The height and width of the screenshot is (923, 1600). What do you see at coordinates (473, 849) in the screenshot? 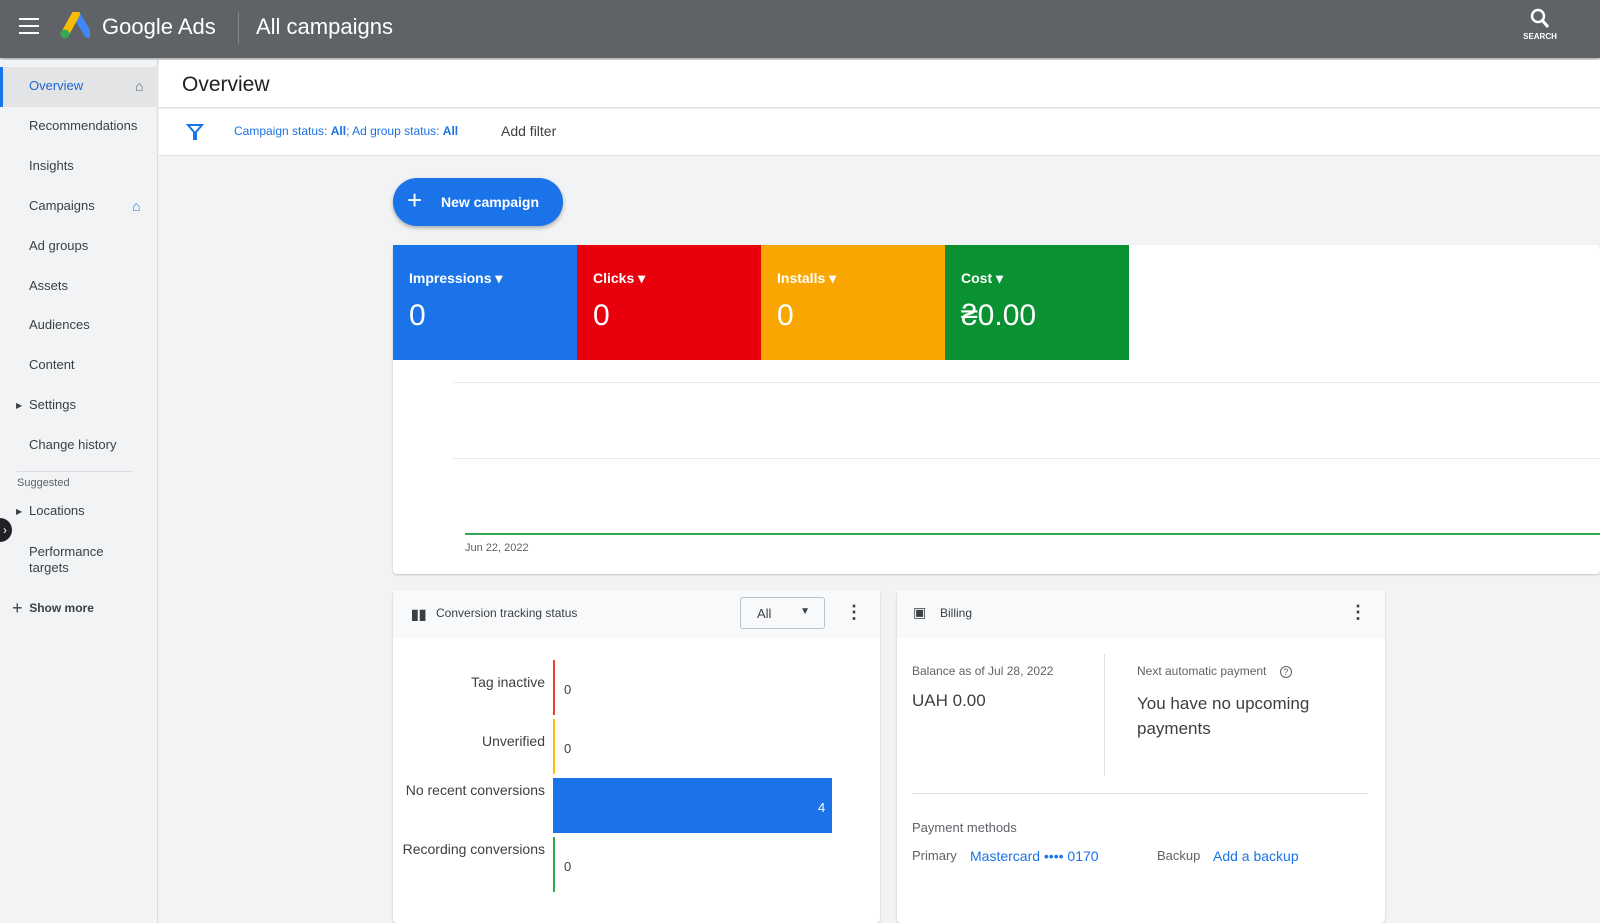
I see `row-label: Recording conversions` at bounding box center [473, 849].